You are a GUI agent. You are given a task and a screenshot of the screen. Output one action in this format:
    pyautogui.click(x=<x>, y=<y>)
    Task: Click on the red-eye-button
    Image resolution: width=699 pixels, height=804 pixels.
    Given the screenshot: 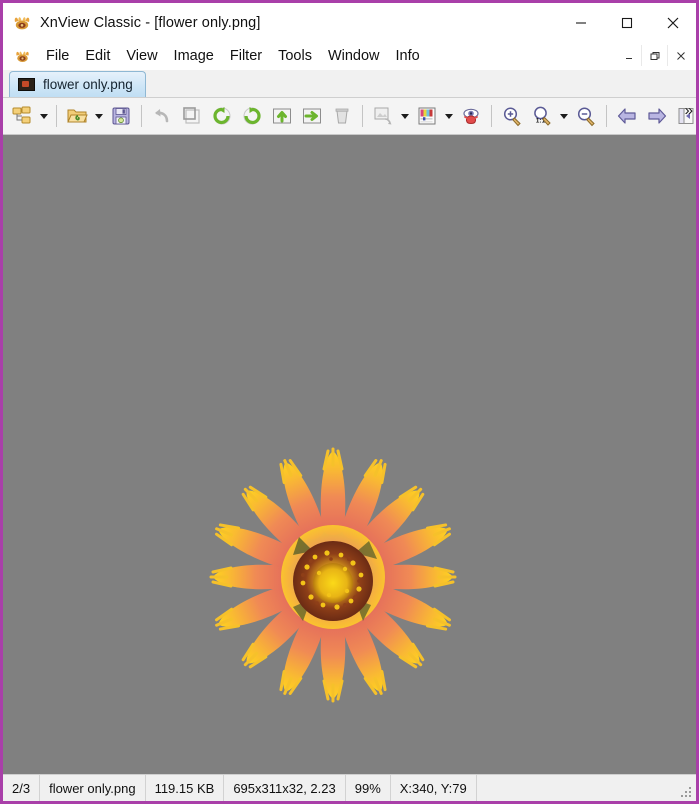 What is the action you would take?
    pyautogui.click(x=471, y=116)
    